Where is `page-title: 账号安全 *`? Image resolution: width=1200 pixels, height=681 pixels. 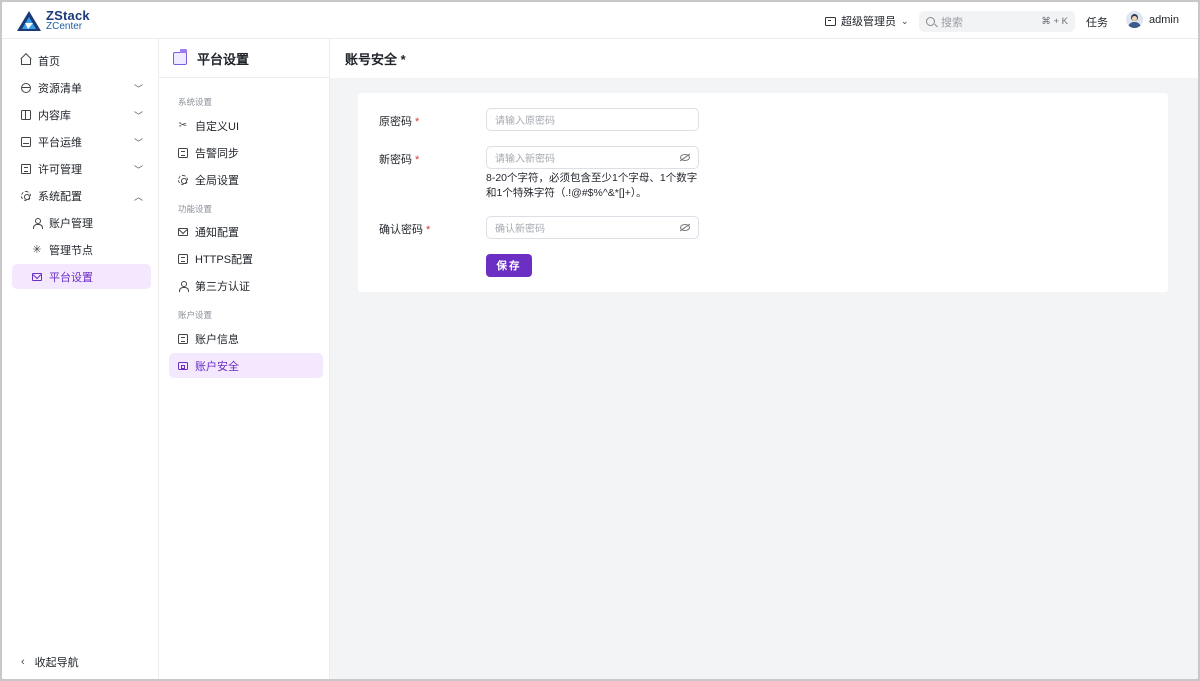
page-title: 账号安全 * is located at coordinates (375, 59).